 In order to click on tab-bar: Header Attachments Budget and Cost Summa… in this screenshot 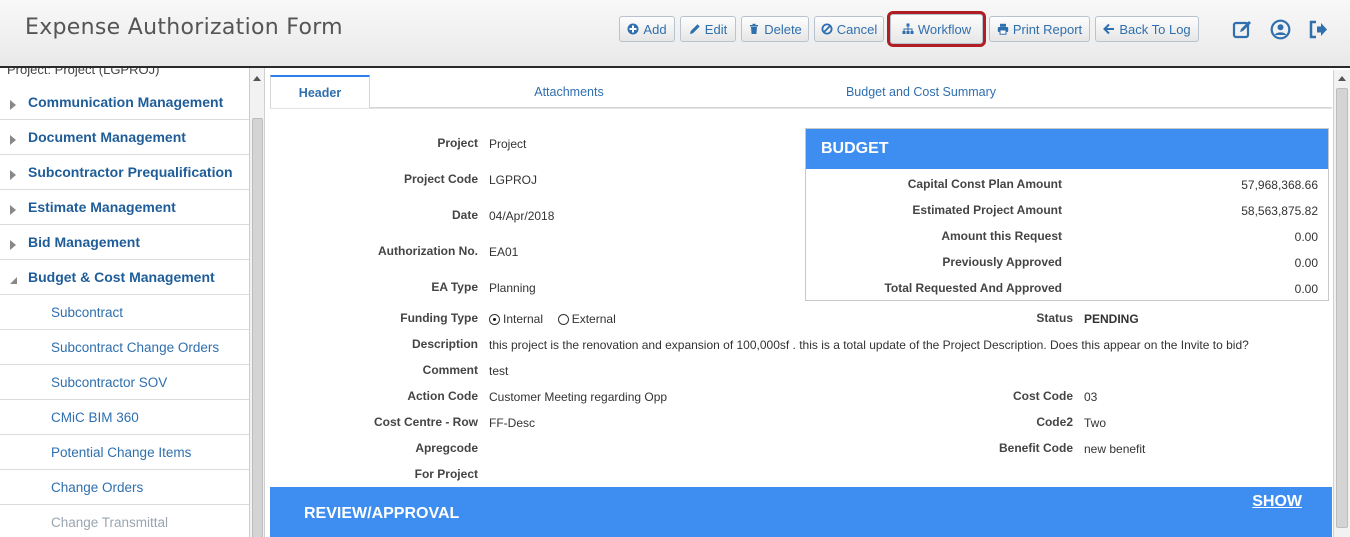, I will do `click(801, 92)`.